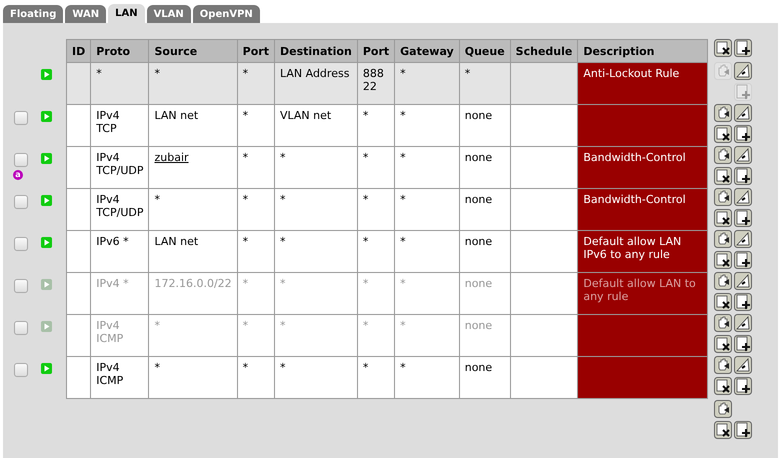  What do you see at coordinates (316, 83) in the screenshot?
I see `table-cell: LAN Address` at bounding box center [316, 83].